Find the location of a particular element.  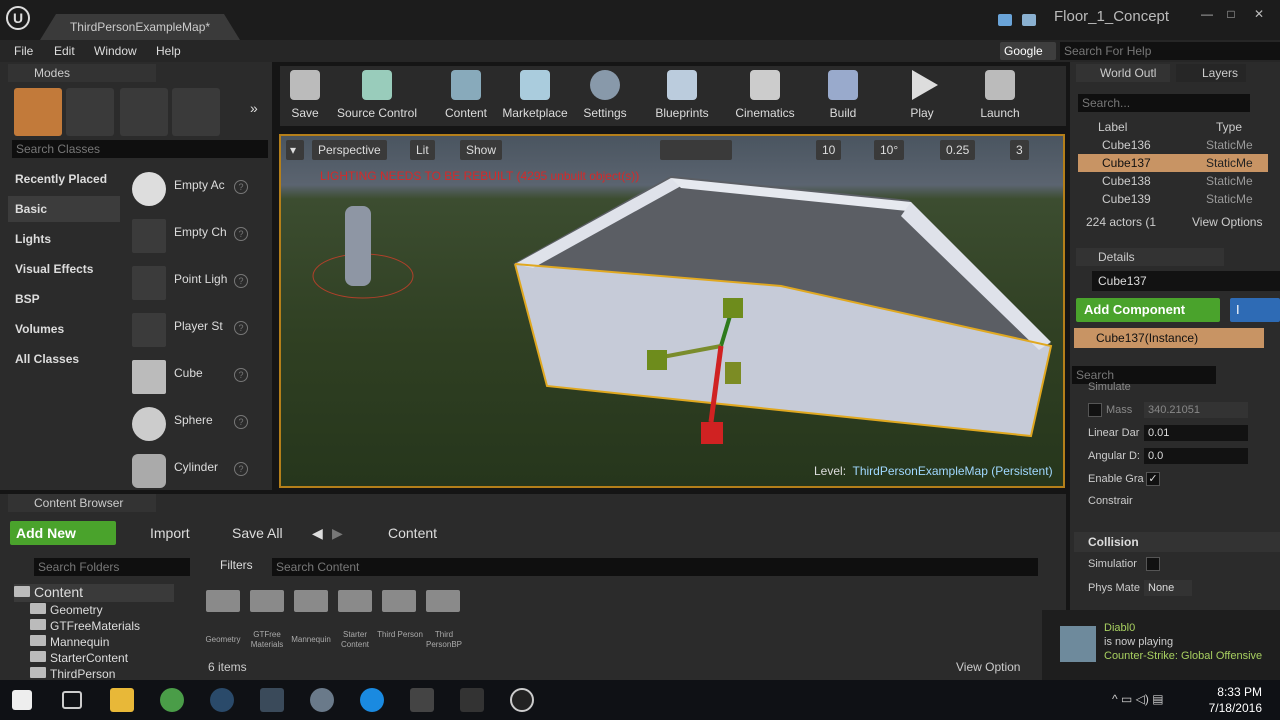

enable-gravity-checkbox: ✓ is located at coordinates (1153, 479).